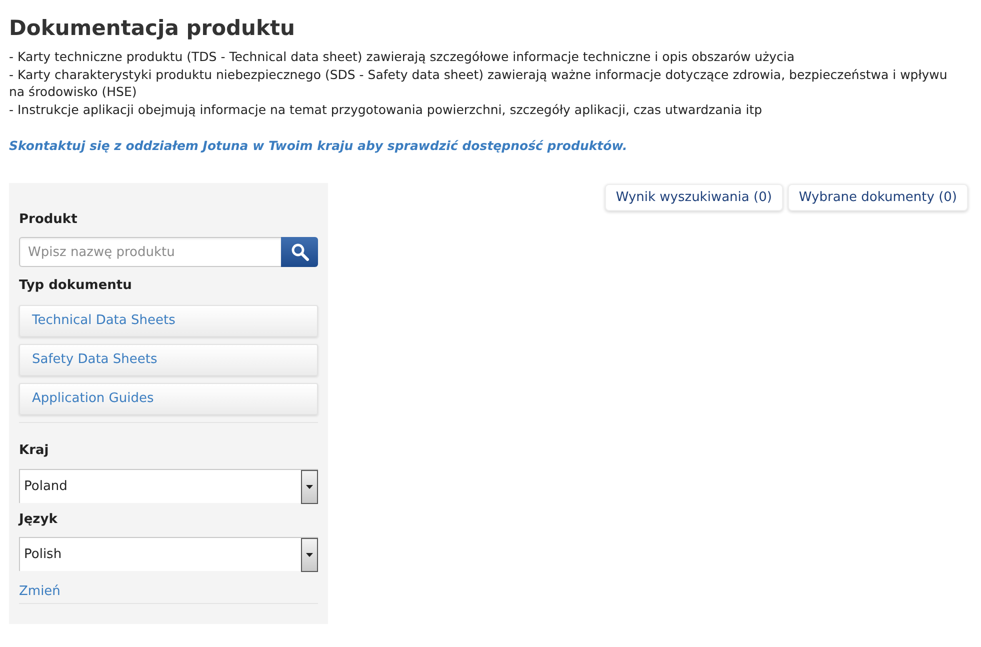 Image resolution: width=981 pixels, height=647 pixels. What do you see at coordinates (168, 321) in the screenshot?
I see `document-type-button: Technical Data Sheets` at bounding box center [168, 321].